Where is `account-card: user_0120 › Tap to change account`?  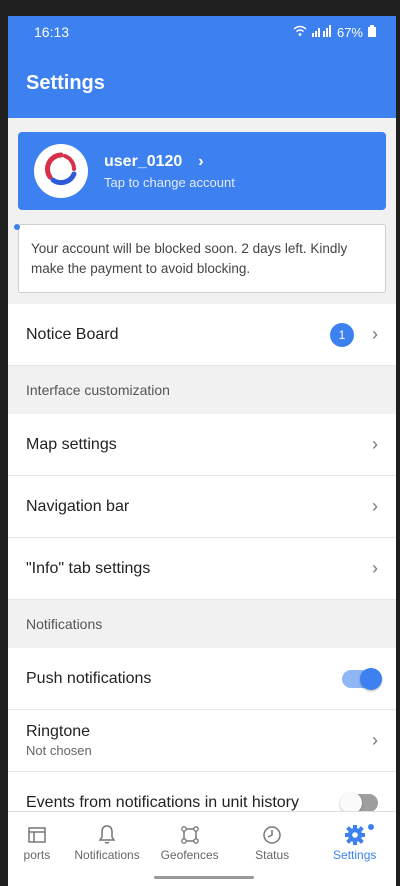
account-card: user_0120 › Tap to change account is located at coordinates (202, 171).